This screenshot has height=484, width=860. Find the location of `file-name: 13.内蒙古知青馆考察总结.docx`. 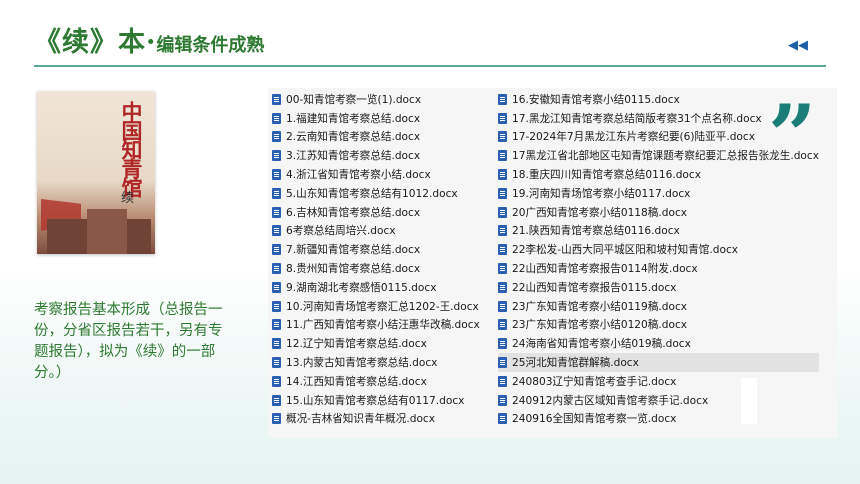

file-name: 13.内蒙古知青馆考察总结.docx is located at coordinates (362, 363).